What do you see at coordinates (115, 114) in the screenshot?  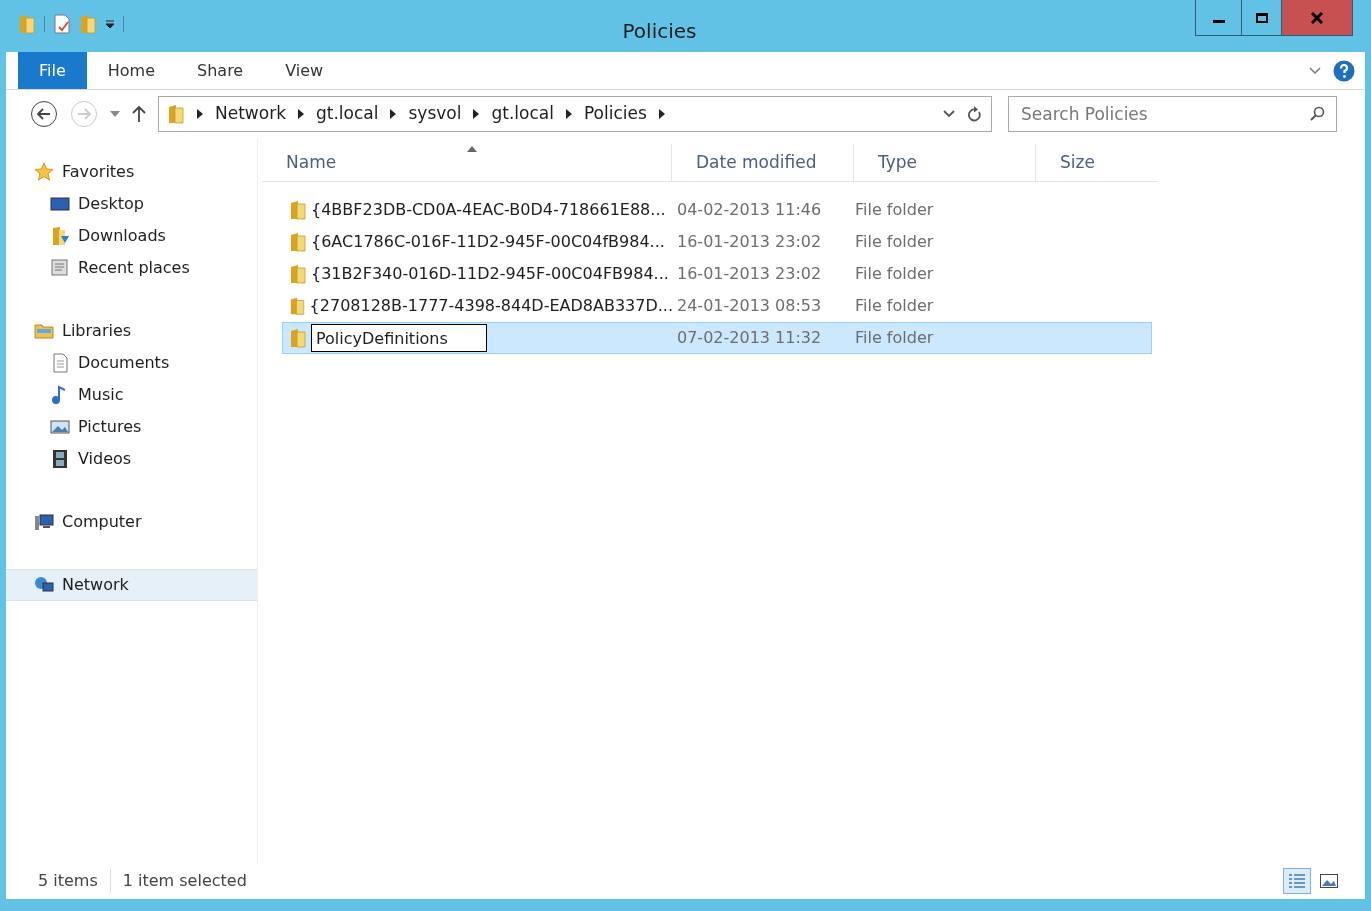 I see `recent-locations-icon` at bounding box center [115, 114].